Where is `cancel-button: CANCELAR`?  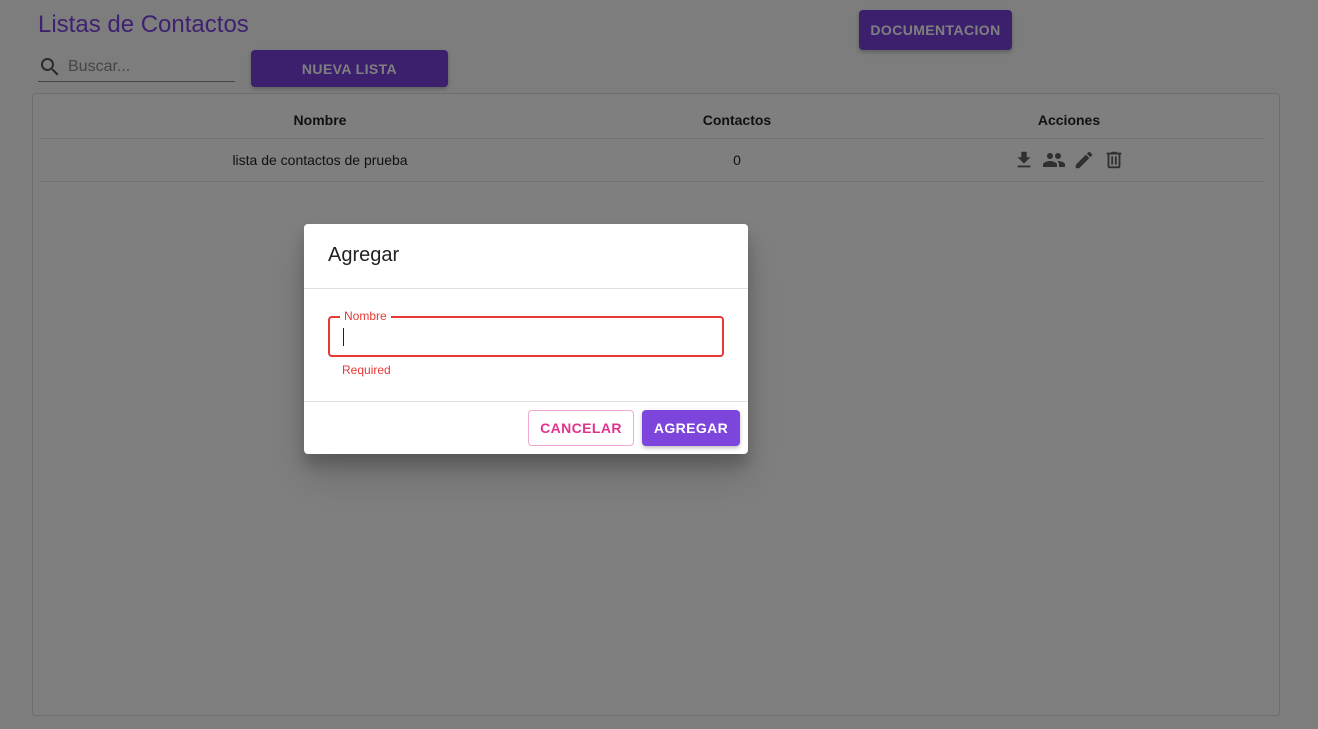 cancel-button: CANCELAR is located at coordinates (581, 428).